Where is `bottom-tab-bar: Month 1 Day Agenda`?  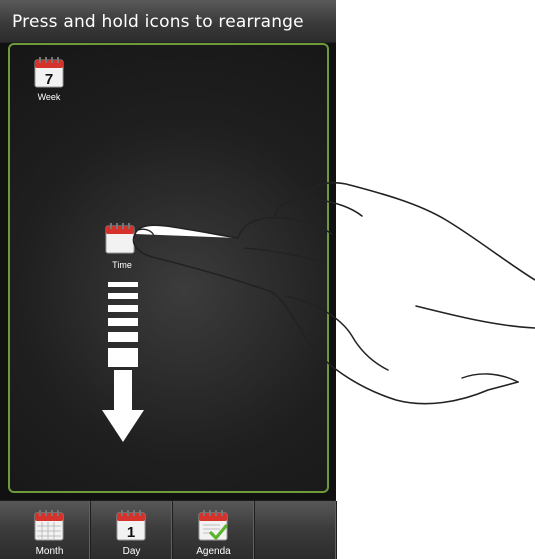 bottom-tab-bar: Month 1 Day Agenda is located at coordinates (168, 529).